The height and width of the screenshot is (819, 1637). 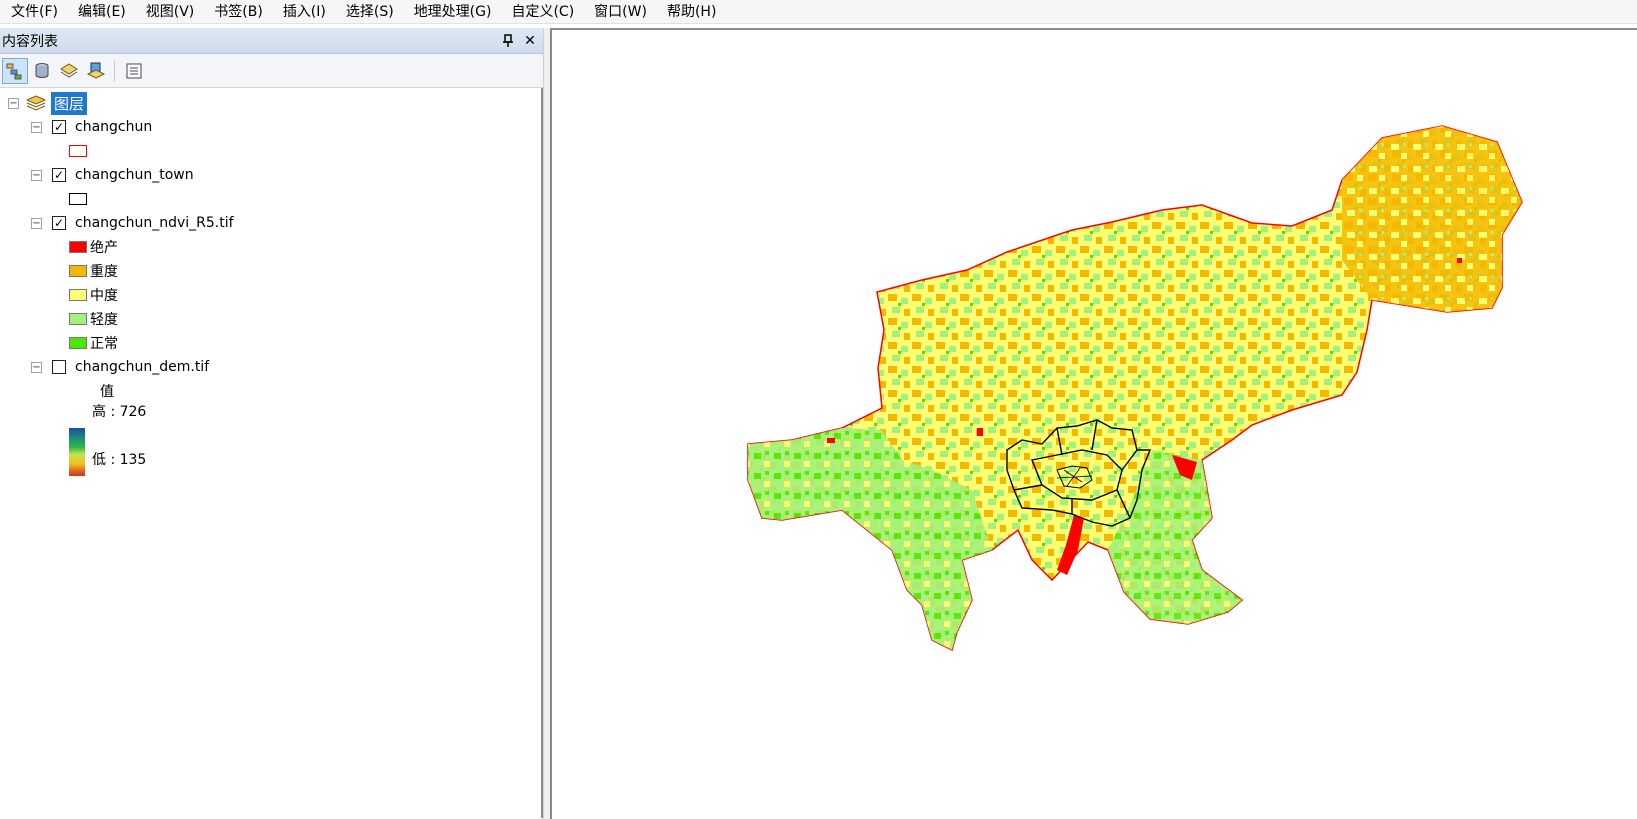 I want to click on layer-name: changchun_town, so click(x=134, y=175).